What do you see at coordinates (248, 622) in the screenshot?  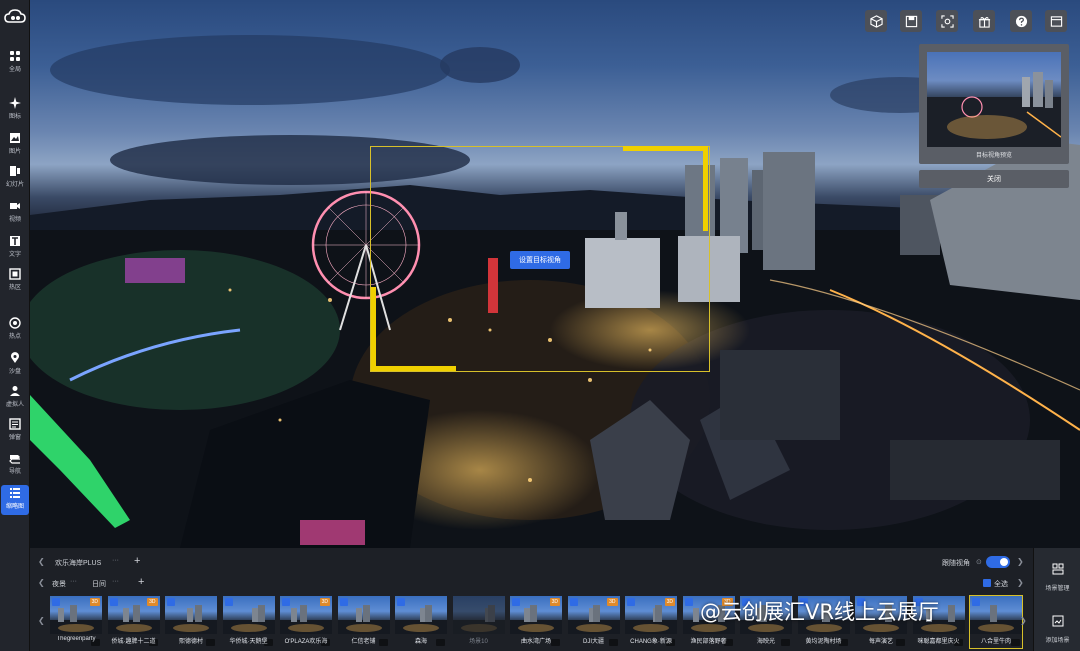 I see `scene-card: 华侨城·天鹅堡` at bounding box center [248, 622].